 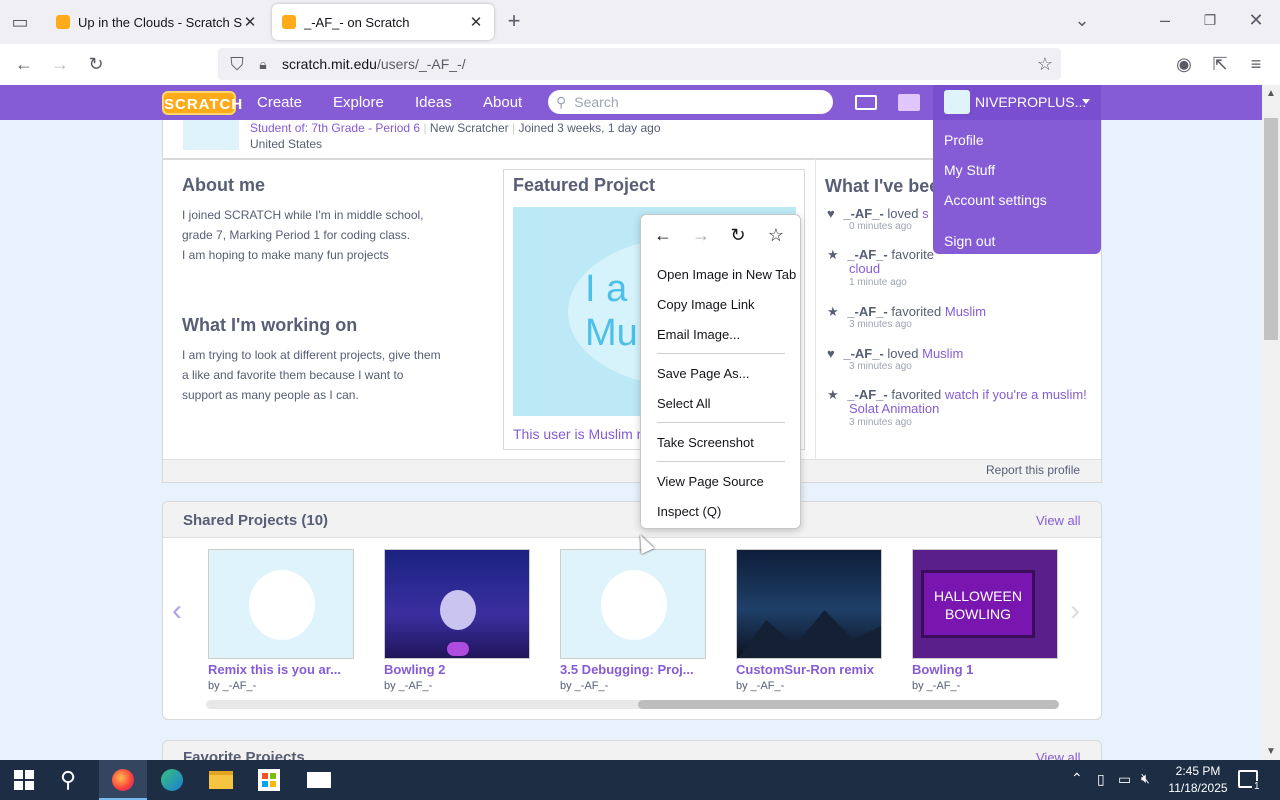 What do you see at coordinates (1016, 394) in the screenshot?
I see `activity-target: watch if you're a muslim!` at bounding box center [1016, 394].